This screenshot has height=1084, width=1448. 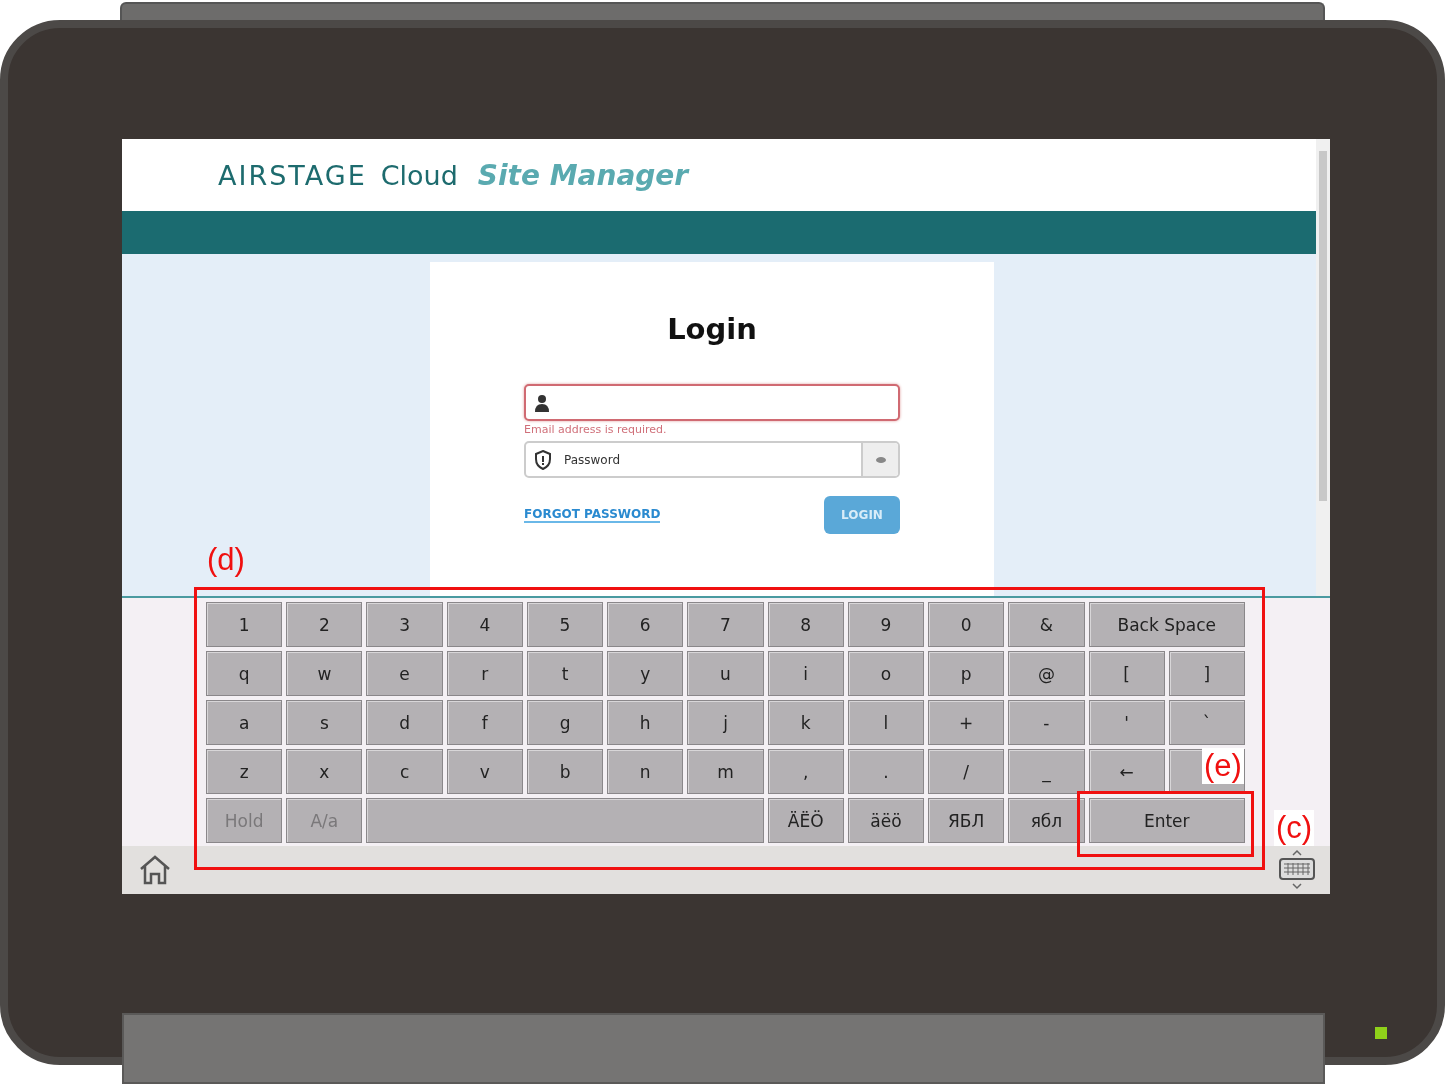 What do you see at coordinates (725, 673) in the screenshot?
I see `keyboard-key: u` at bounding box center [725, 673].